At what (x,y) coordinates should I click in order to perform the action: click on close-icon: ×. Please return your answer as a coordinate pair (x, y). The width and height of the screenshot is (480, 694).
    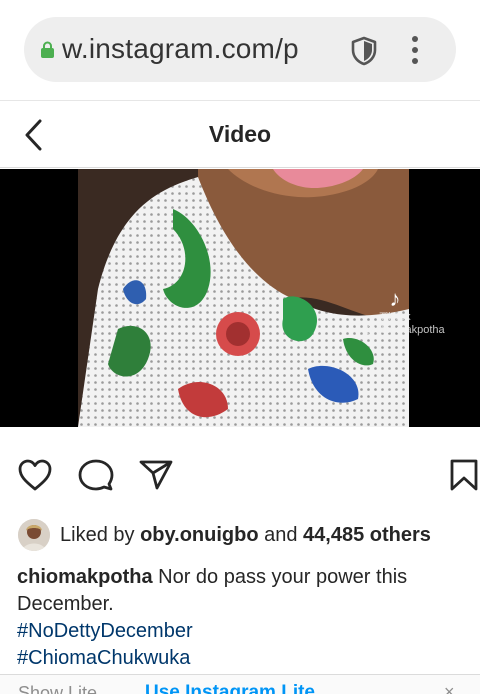
    Looking at the image, I should click on (449, 688).